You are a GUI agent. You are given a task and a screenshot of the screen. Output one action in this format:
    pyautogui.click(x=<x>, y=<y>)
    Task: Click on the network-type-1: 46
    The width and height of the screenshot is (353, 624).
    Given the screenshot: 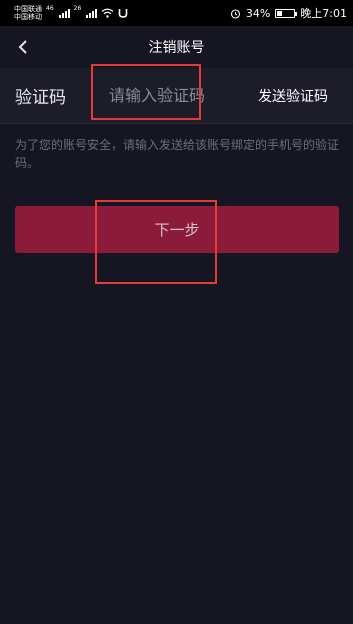 What is the action you would take?
    pyautogui.click(x=50, y=8)
    